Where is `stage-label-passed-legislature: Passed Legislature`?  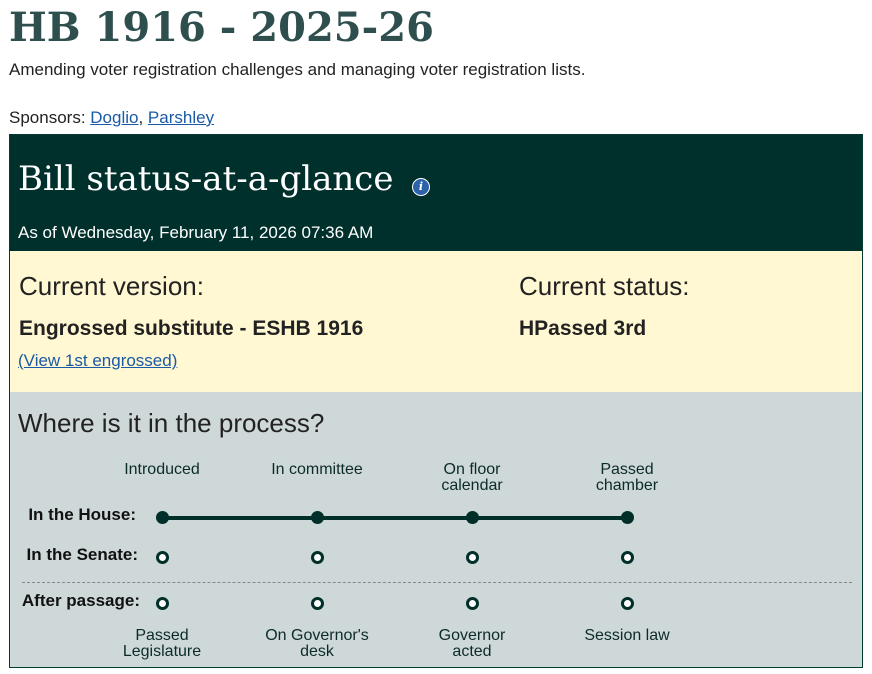 stage-label-passed-legislature: Passed Legislature is located at coordinates (162, 643).